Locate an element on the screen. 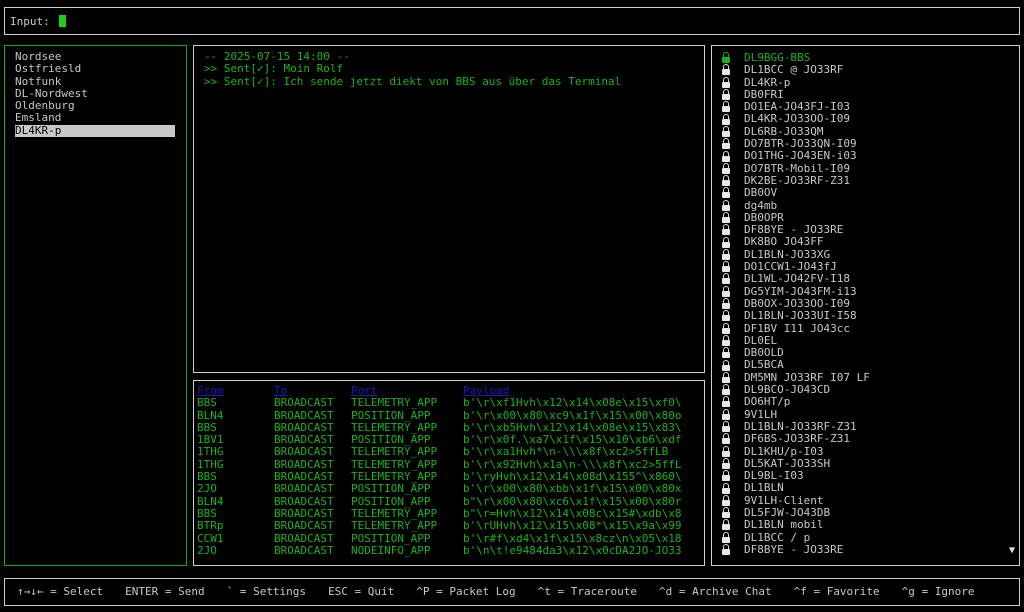 The height and width of the screenshot is (612, 1024). packet-cell-port: POSITION_APP is located at coordinates (391, 538).